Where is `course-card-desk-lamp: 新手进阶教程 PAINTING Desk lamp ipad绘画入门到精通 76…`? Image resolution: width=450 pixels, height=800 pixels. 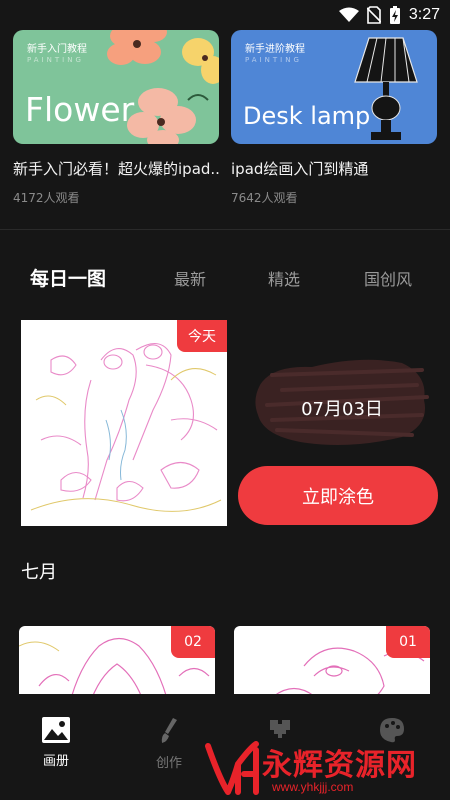
course-card-desk-lamp: 新手进阶教程 PAINTING Desk lamp ipad绘画入门到精通 76… is located at coordinates (334, 118).